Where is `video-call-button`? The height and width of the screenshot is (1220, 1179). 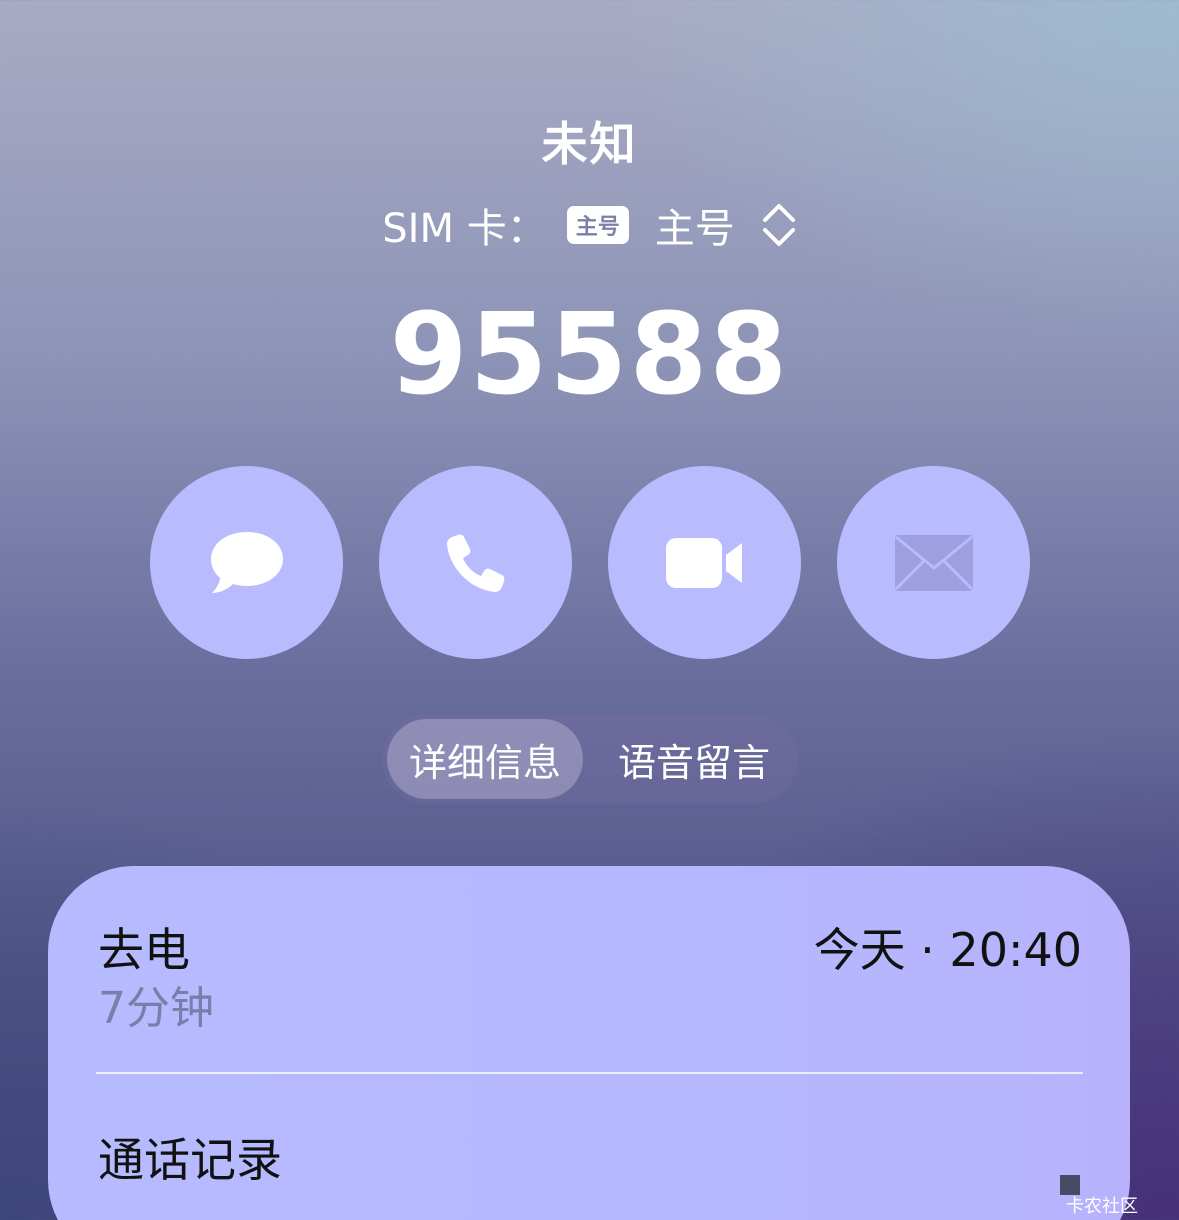 video-call-button is located at coordinates (704, 562).